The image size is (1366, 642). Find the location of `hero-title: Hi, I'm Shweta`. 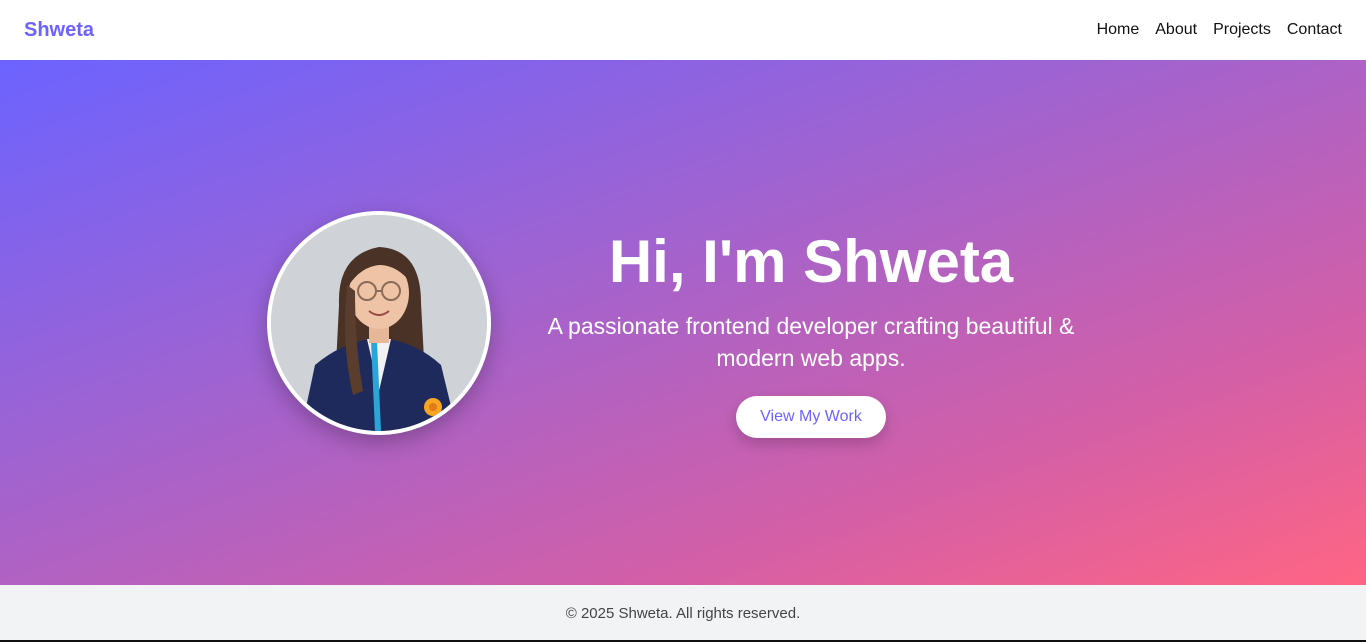

hero-title: Hi, I'm Shweta is located at coordinates (811, 261).